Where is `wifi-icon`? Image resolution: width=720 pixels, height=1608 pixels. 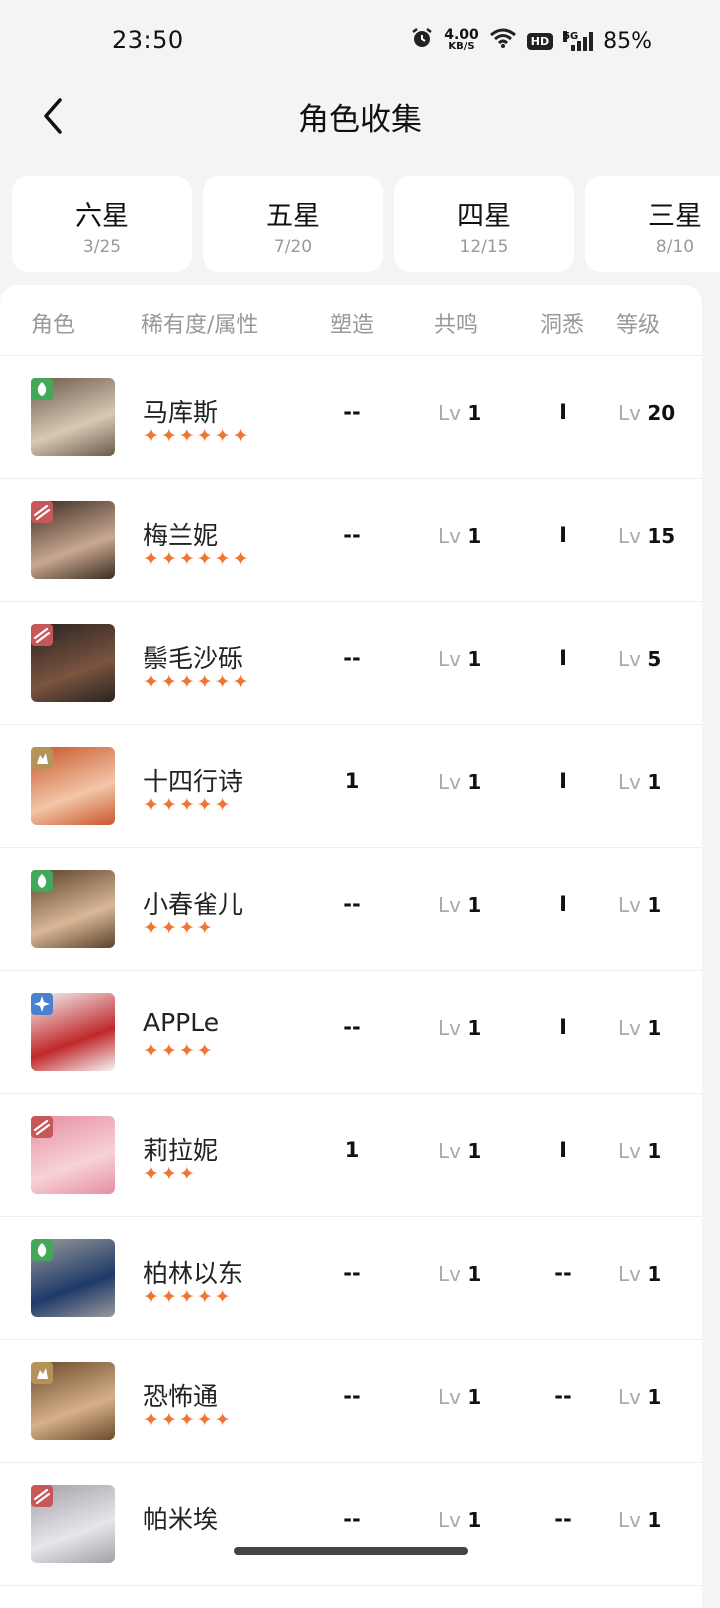 wifi-icon is located at coordinates (503, 41).